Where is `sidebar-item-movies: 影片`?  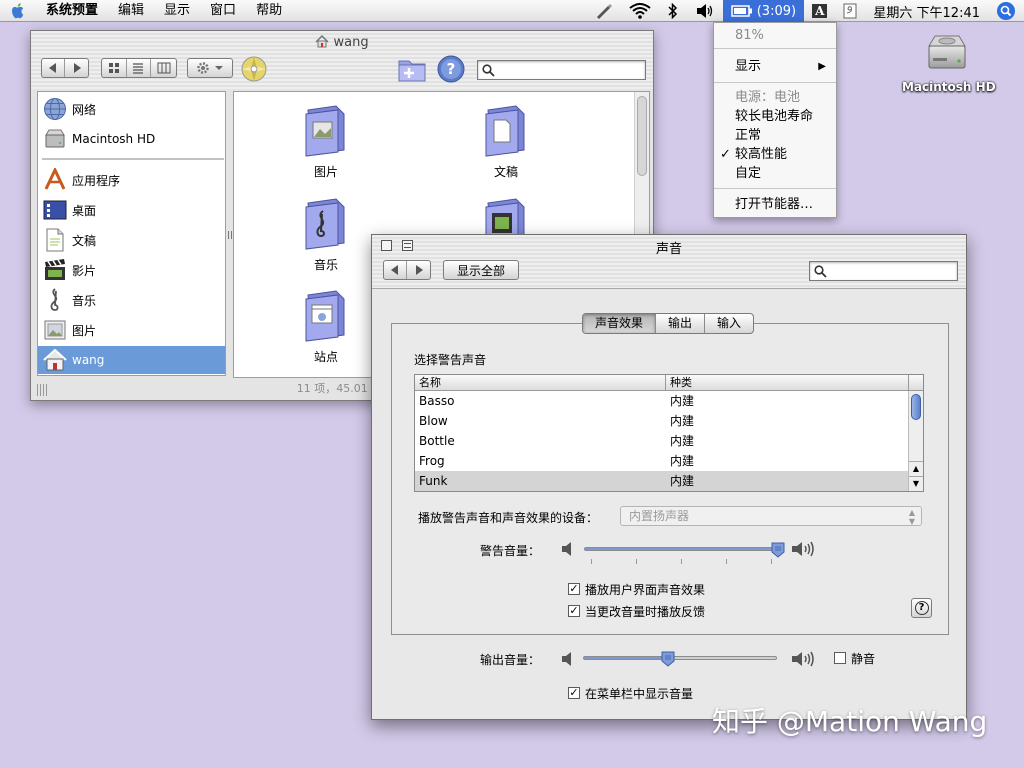 sidebar-item-movies: 影片 is located at coordinates (131, 270).